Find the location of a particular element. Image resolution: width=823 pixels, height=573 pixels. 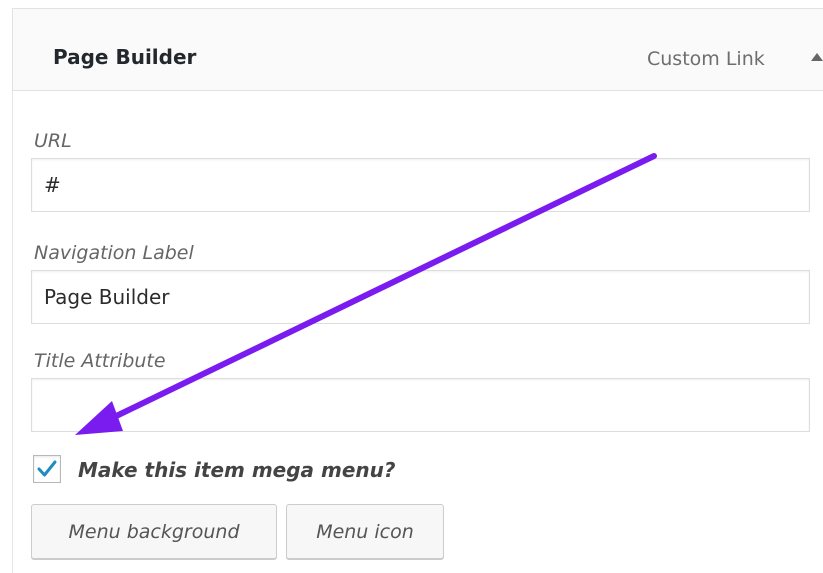

mega-menu-label: Make this item mega menu? is located at coordinates (237, 470).